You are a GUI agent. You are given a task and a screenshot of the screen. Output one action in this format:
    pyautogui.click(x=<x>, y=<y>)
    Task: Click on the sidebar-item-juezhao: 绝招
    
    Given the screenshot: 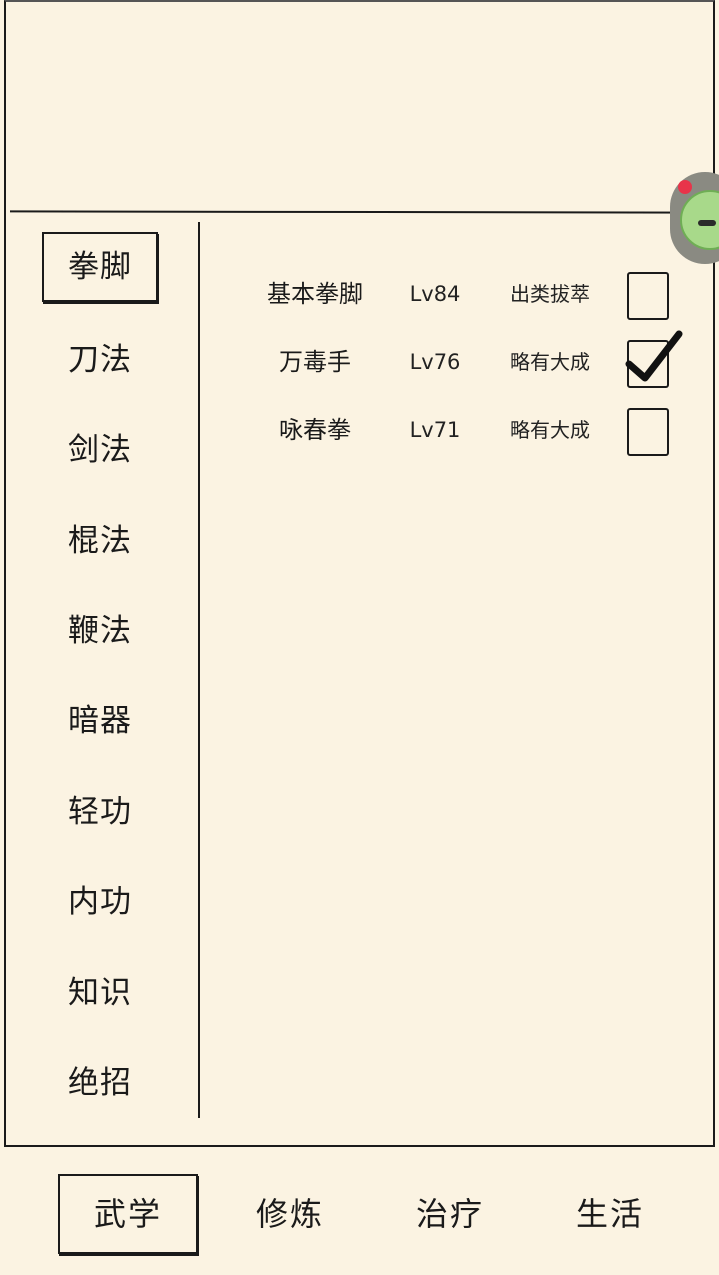 What is the action you would take?
    pyautogui.click(x=100, y=1083)
    